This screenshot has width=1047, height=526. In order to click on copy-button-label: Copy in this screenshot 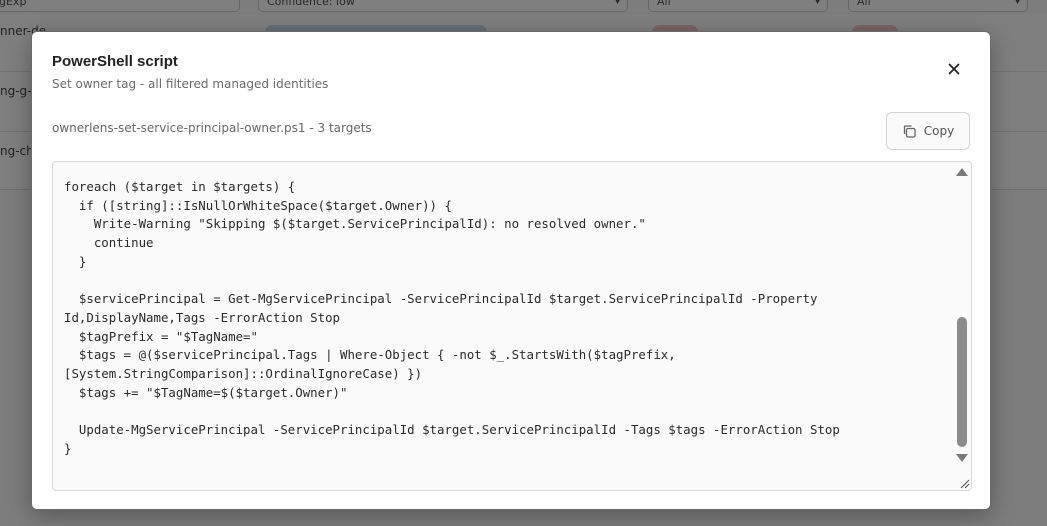, I will do `click(939, 131)`.